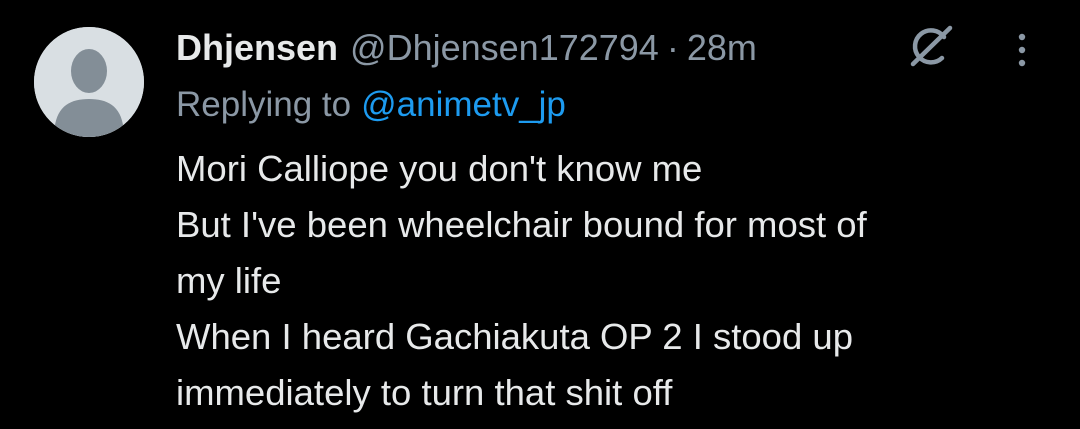 This screenshot has width=1080, height=429. What do you see at coordinates (257, 48) in the screenshot?
I see `display-name: Dhjensen` at bounding box center [257, 48].